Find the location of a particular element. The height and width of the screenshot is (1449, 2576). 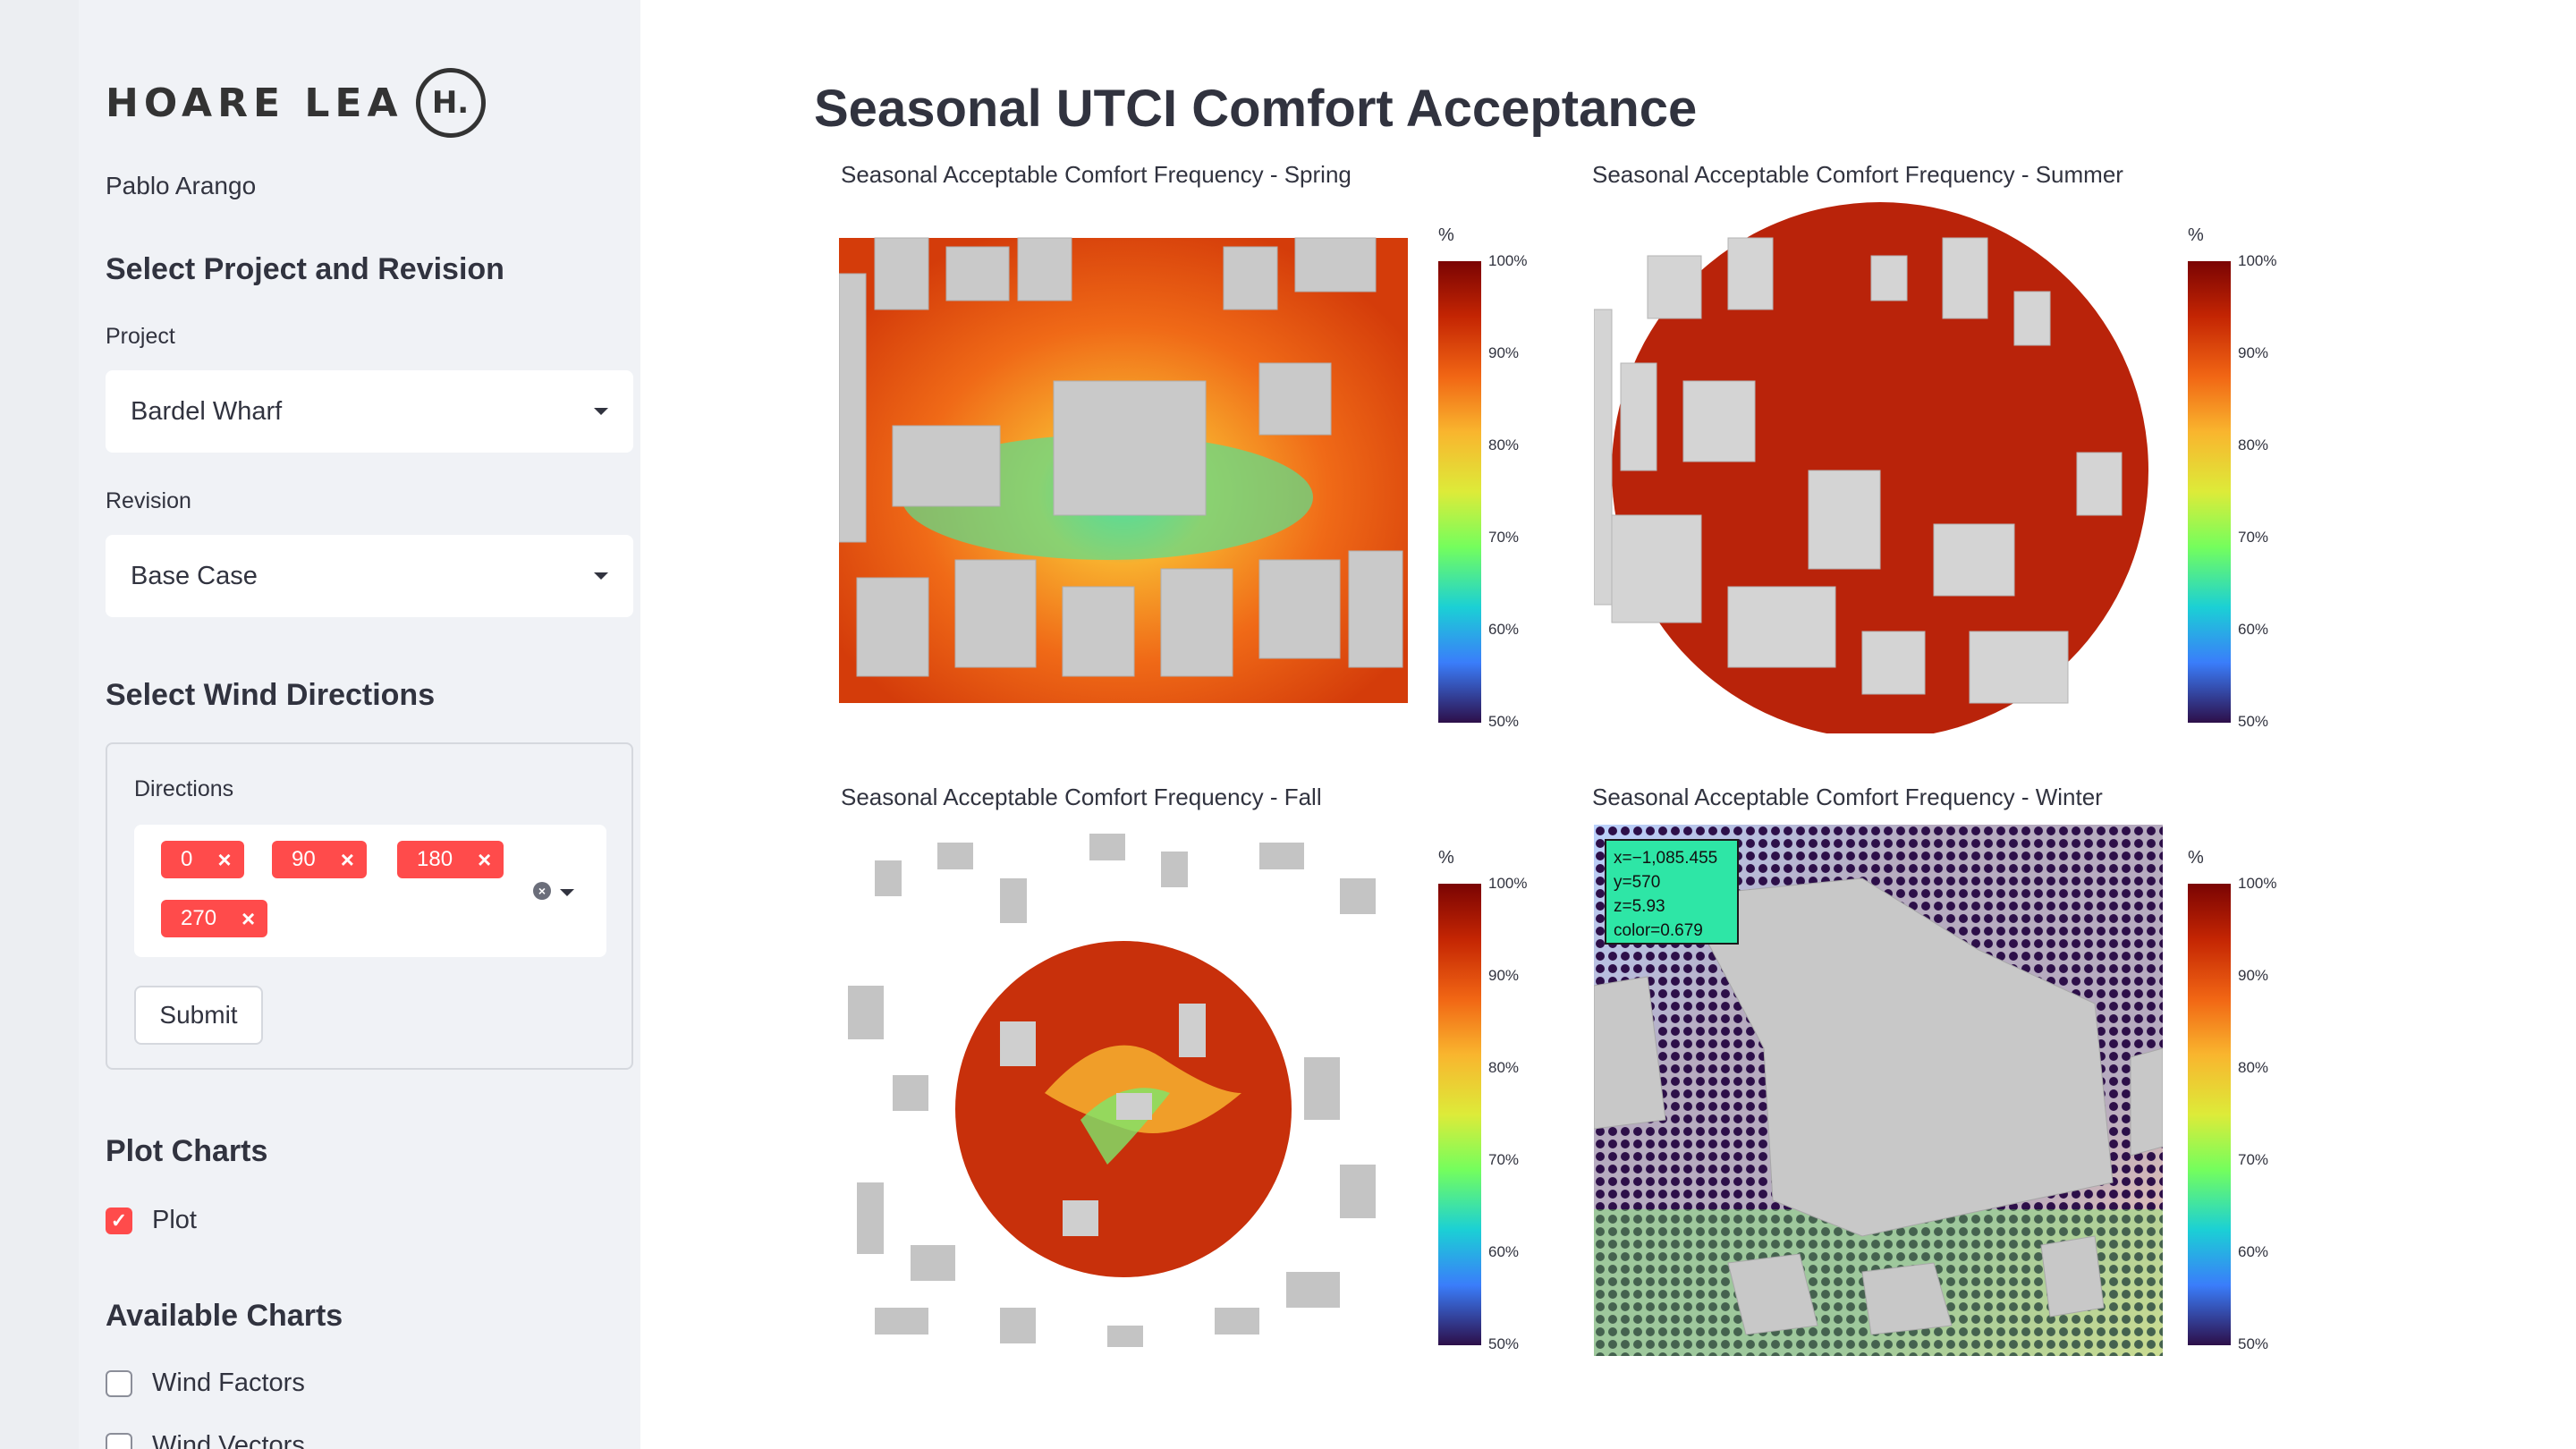

hoare-lea-logo: HOARE LEA H. is located at coordinates (296, 103).